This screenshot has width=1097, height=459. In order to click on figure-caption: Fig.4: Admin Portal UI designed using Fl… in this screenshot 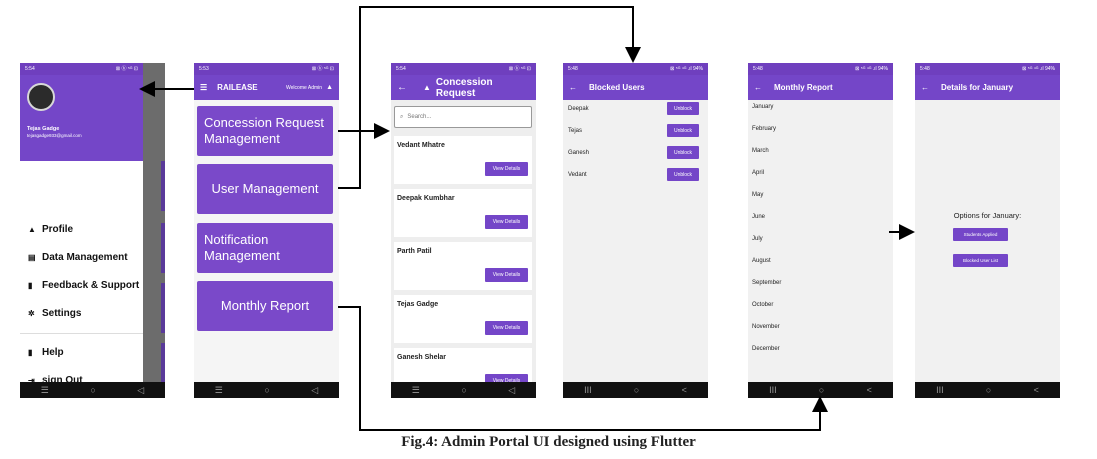, I will do `click(548, 442)`.